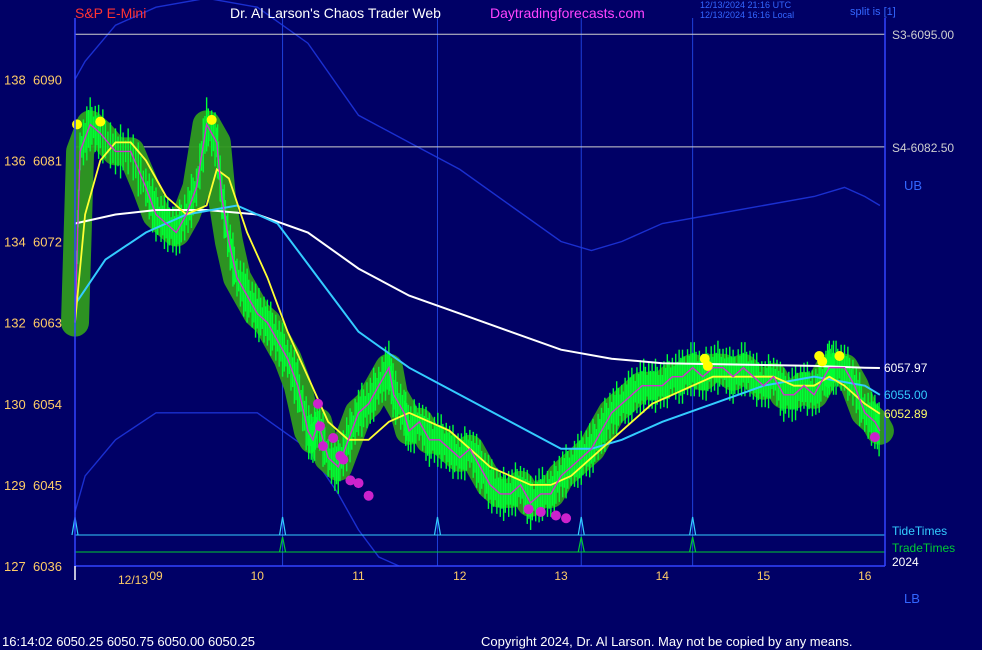 The width and height of the screenshot is (982, 650). Describe the element at coordinates (923, 548) in the screenshot. I see `trade-times-label: TradeTimes` at that location.